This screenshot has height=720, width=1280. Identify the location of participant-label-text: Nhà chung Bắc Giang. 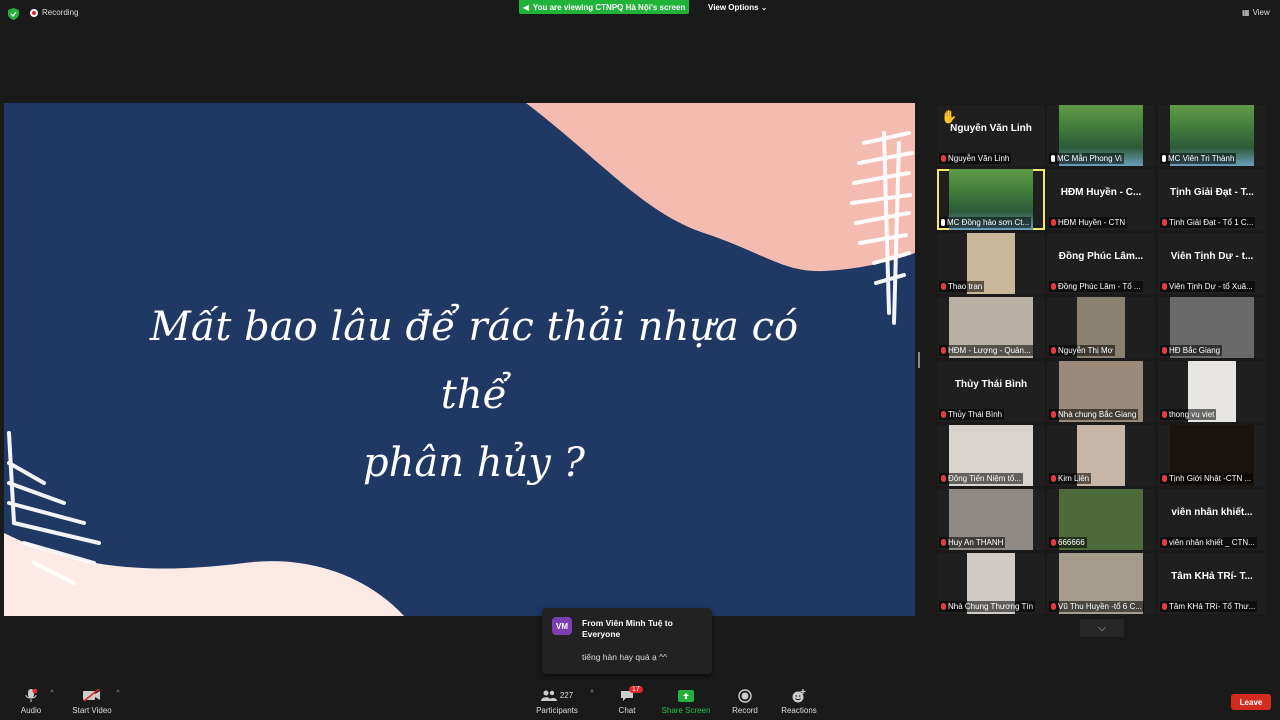
(1097, 414).